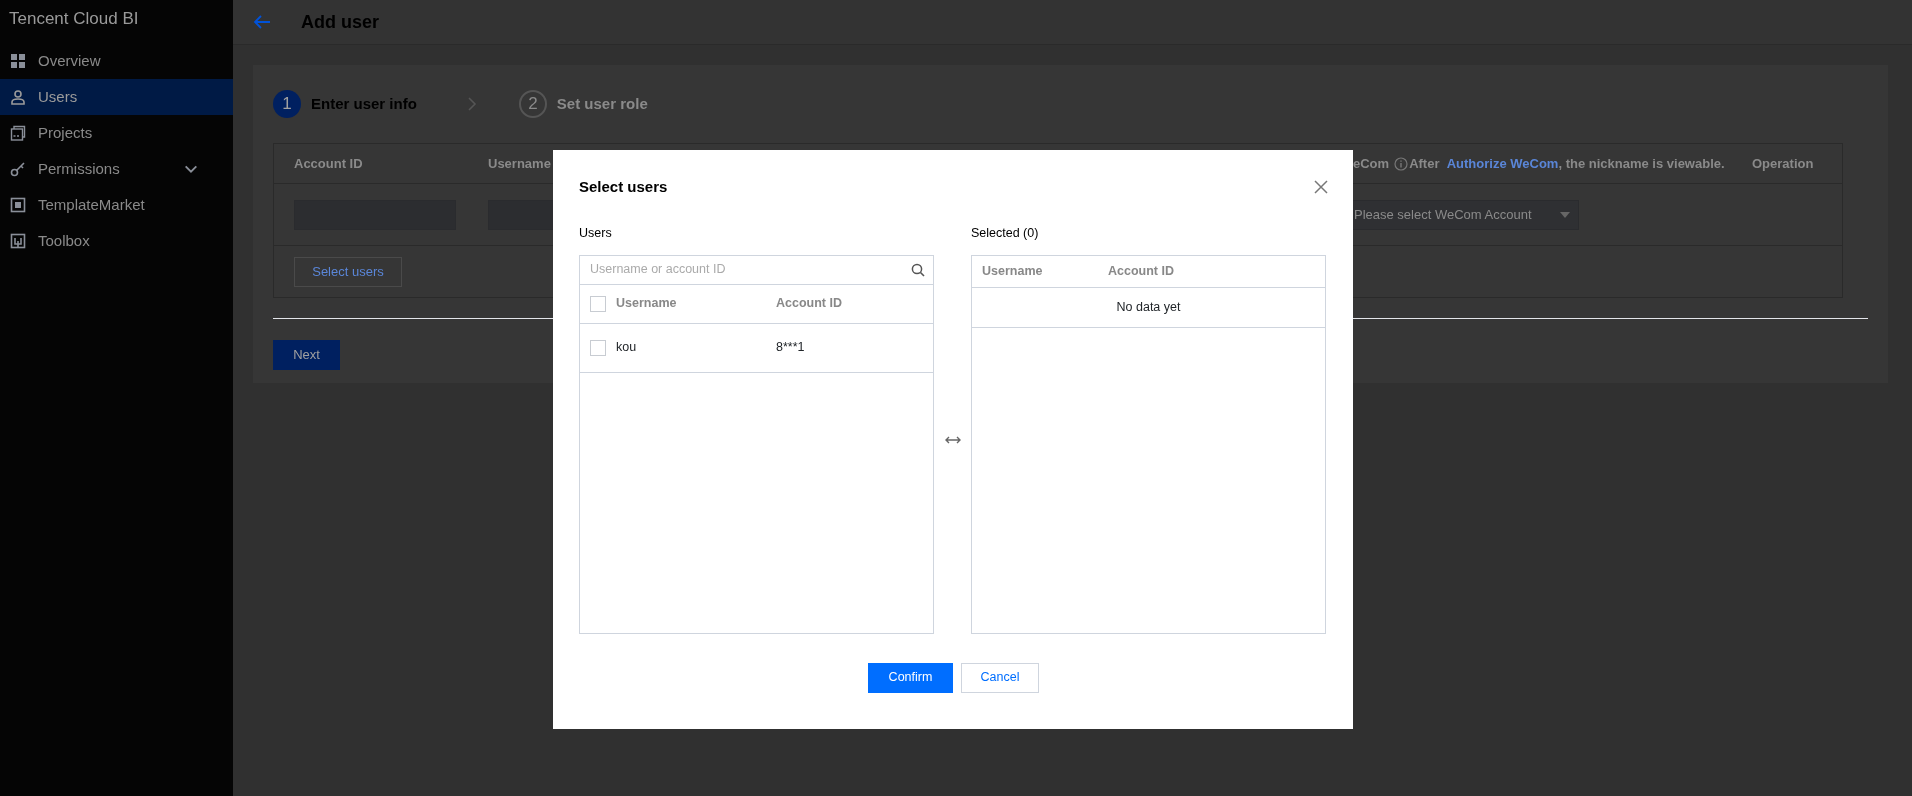 Image resolution: width=1912 pixels, height=796 pixels. Describe the element at coordinates (1000, 677) in the screenshot. I see `cancel-button: Cancel` at that location.